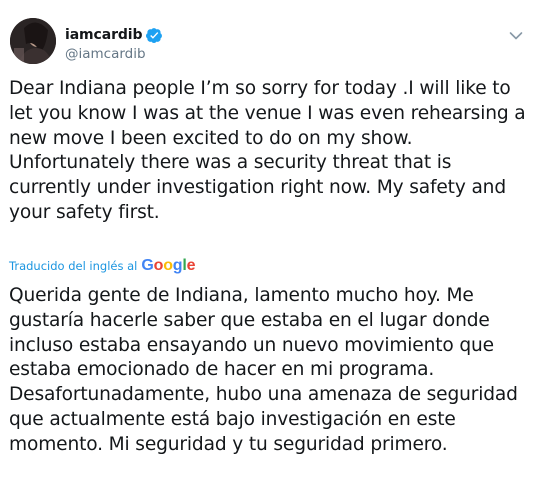 This screenshot has height=491, width=537. I want to click on user-info: iamcardib @iamcardib, so click(114, 44).